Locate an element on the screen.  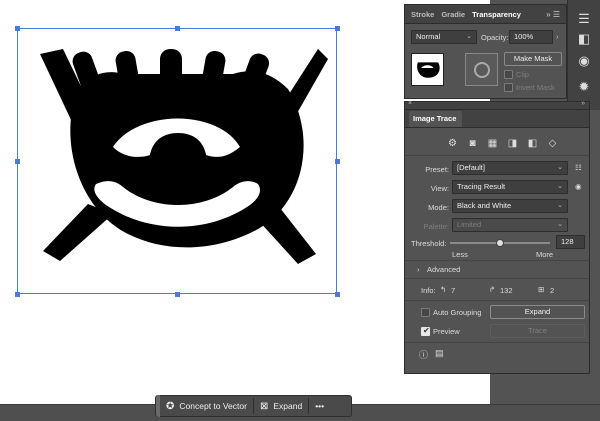
expand-icon: ⊠ is located at coordinates (264, 406).